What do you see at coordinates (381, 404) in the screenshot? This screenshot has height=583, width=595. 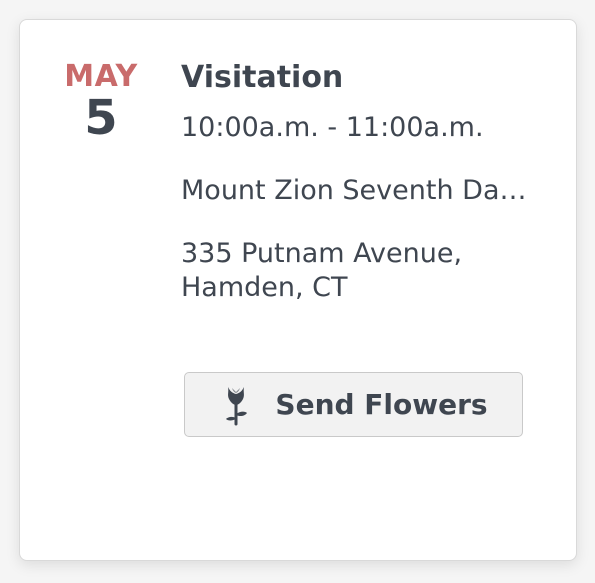 I see `send-flowers-label: Send Flowers` at bounding box center [381, 404].